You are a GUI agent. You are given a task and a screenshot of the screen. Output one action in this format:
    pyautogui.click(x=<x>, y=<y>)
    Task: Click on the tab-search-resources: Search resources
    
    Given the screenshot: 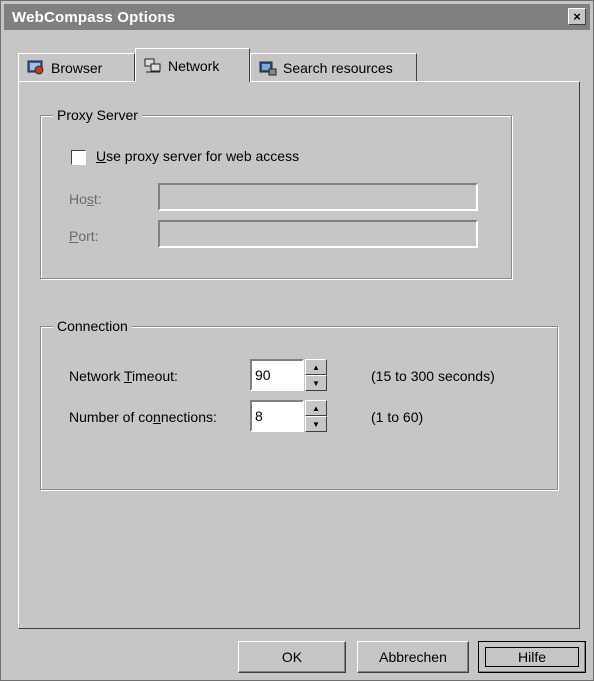 What is the action you would take?
    pyautogui.click(x=333, y=67)
    